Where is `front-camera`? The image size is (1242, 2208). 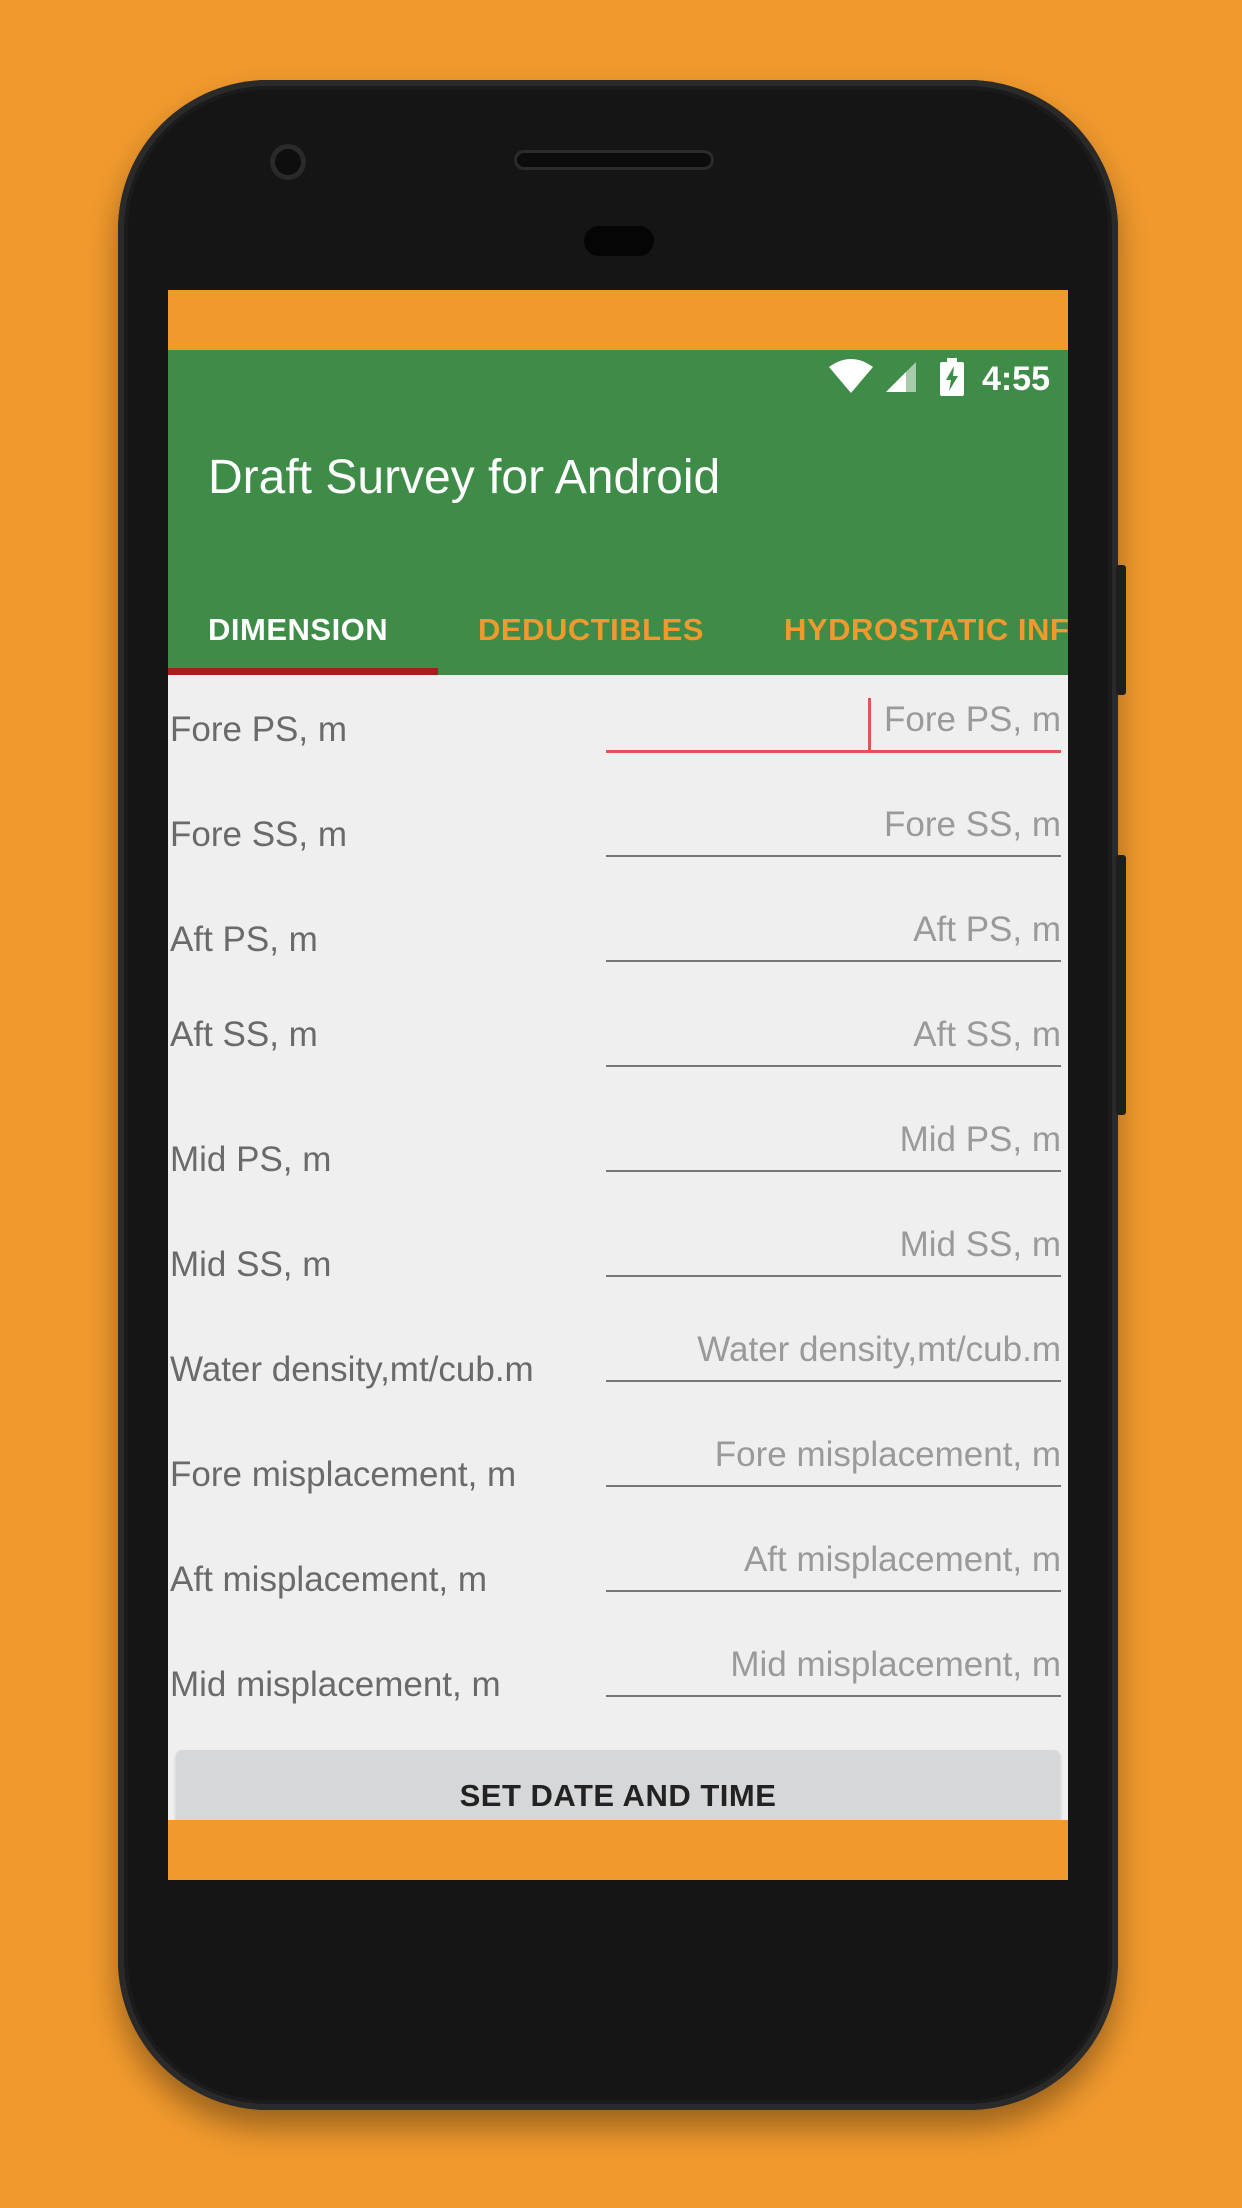 front-camera is located at coordinates (288, 162).